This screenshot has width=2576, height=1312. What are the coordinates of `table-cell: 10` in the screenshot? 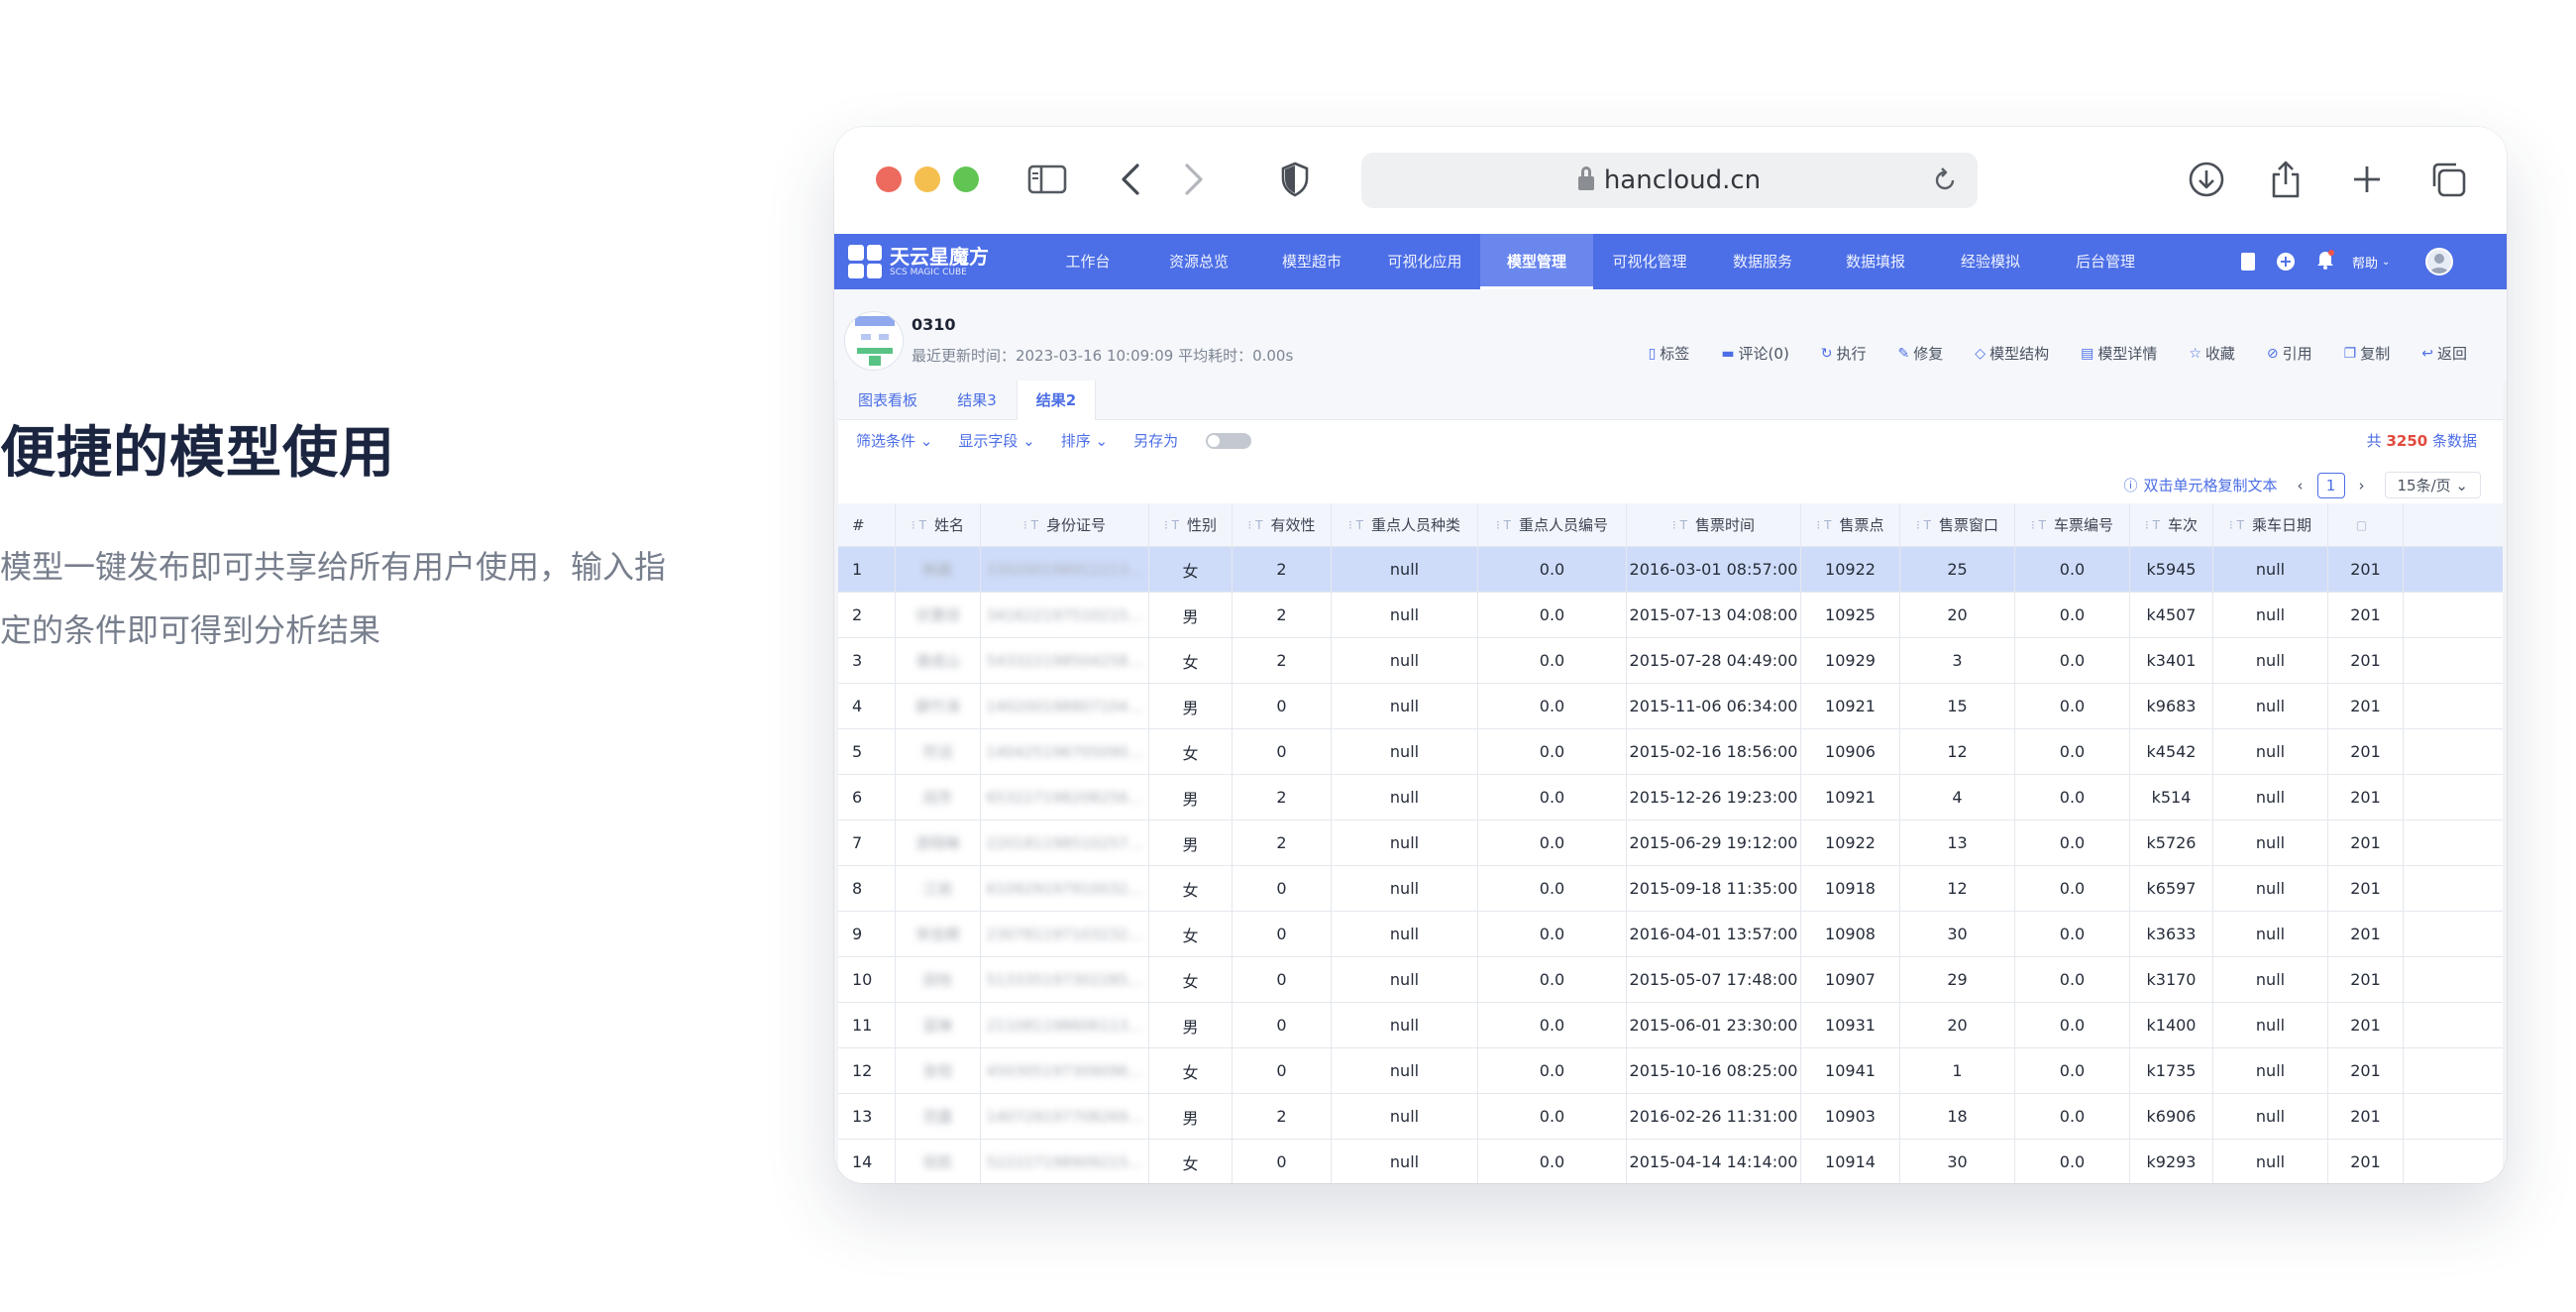 It's located at (867, 979).